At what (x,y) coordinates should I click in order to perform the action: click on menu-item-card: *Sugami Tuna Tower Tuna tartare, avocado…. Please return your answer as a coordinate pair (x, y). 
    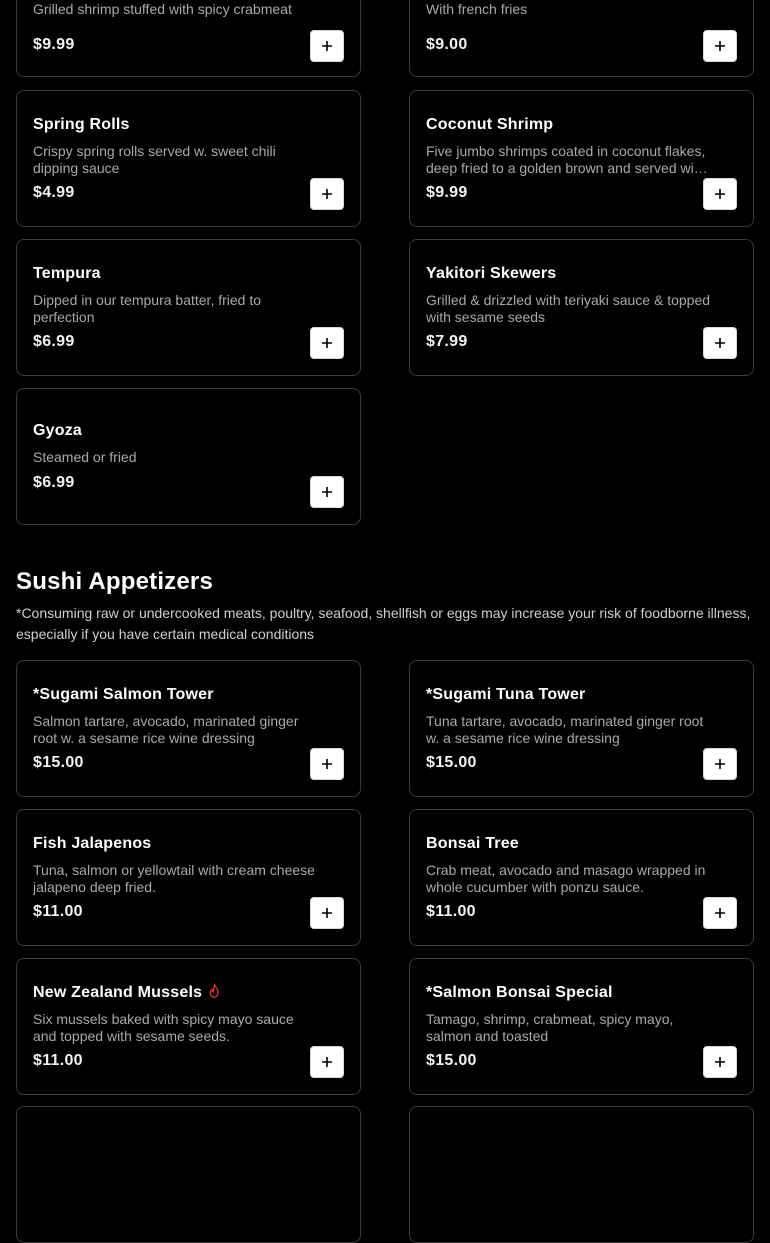
    Looking at the image, I should click on (581, 728).